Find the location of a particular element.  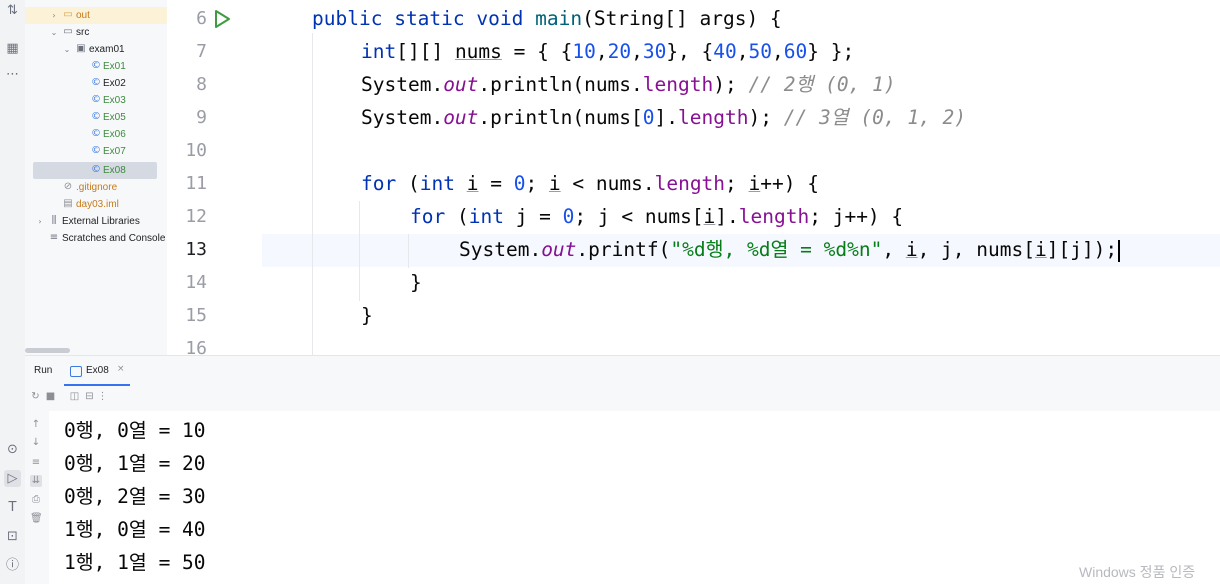

more-icon: ⋯ is located at coordinates (12, 74).